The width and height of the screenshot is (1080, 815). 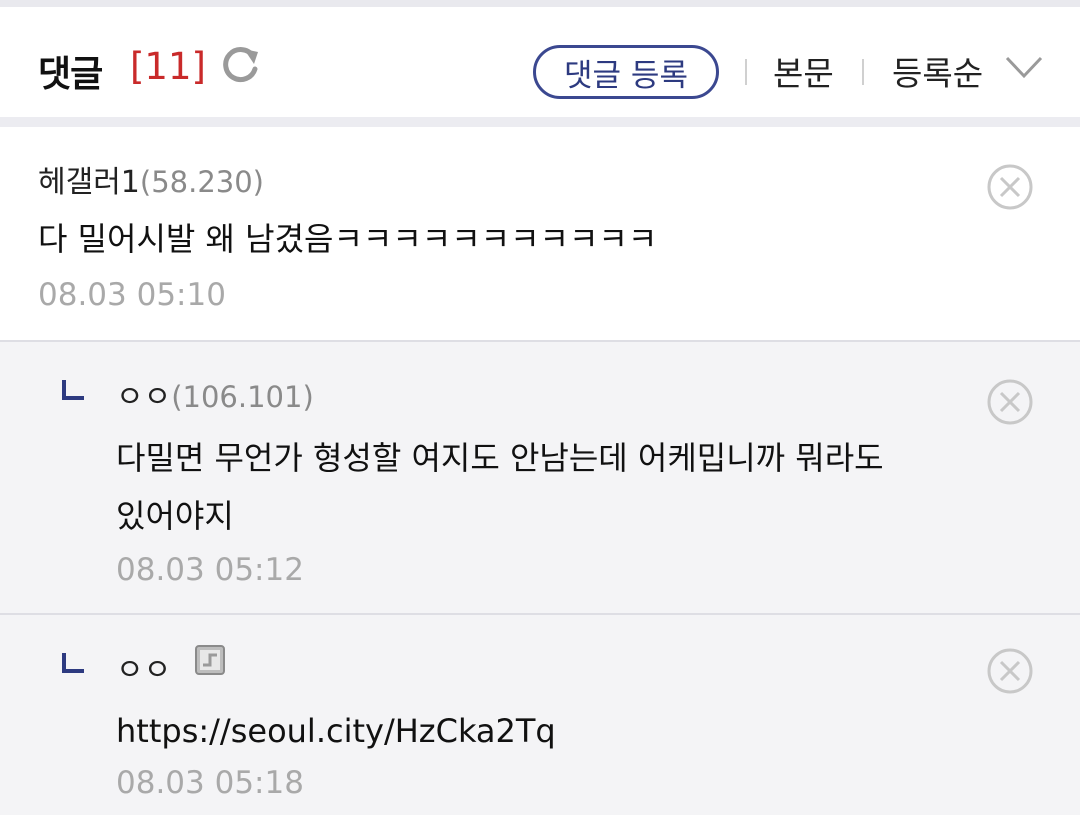 What do you see at coordinates (803, 71) in the screenshot?
I see `body-link: 본문` at bounding box center [803, 71].